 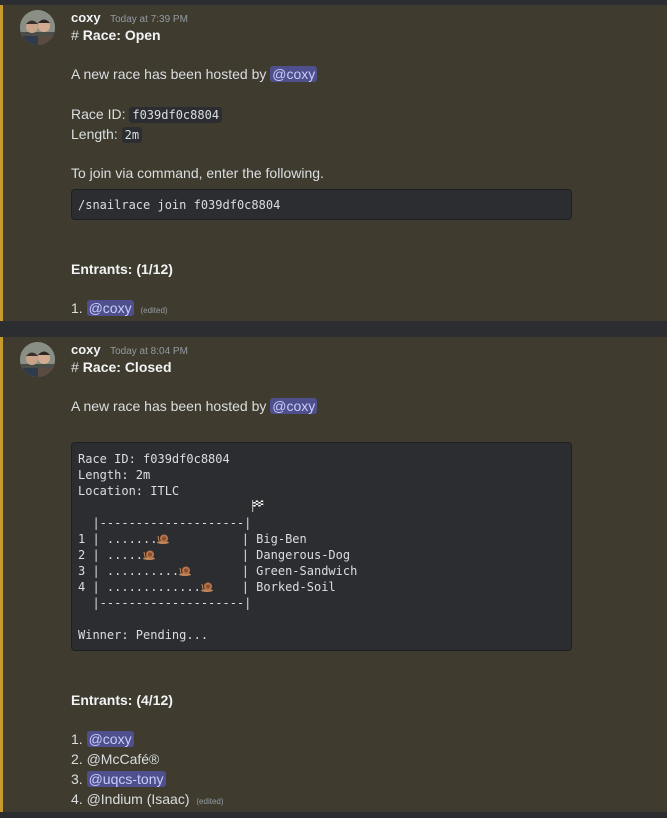 What do you see at coordinates (121, 367) in the screenshot?
I see `message-heading: # Race: Closed` at bounding box center [121, 367].